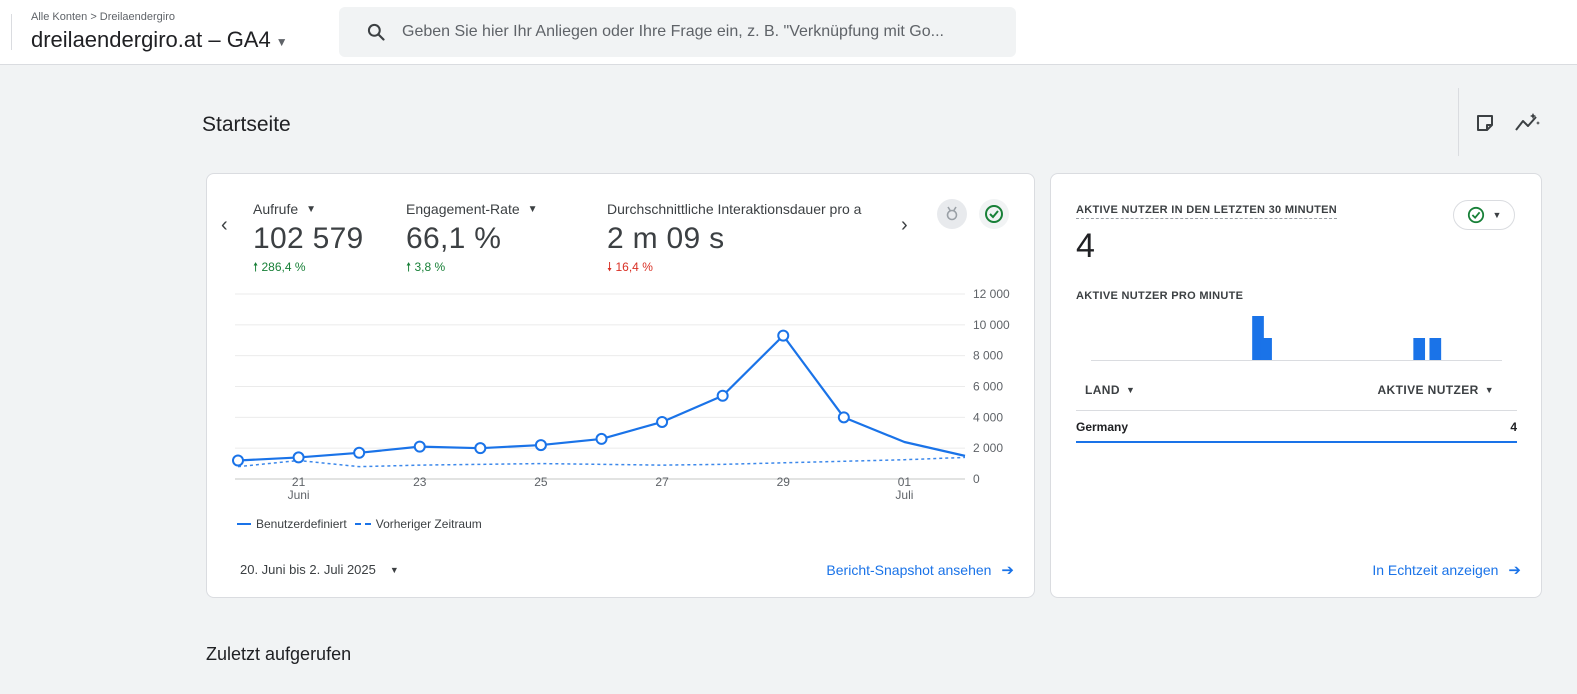 The width and height of the screenshot is (1577, 694). I want to click on y-tick-label: 2 000, so click(988, 448).